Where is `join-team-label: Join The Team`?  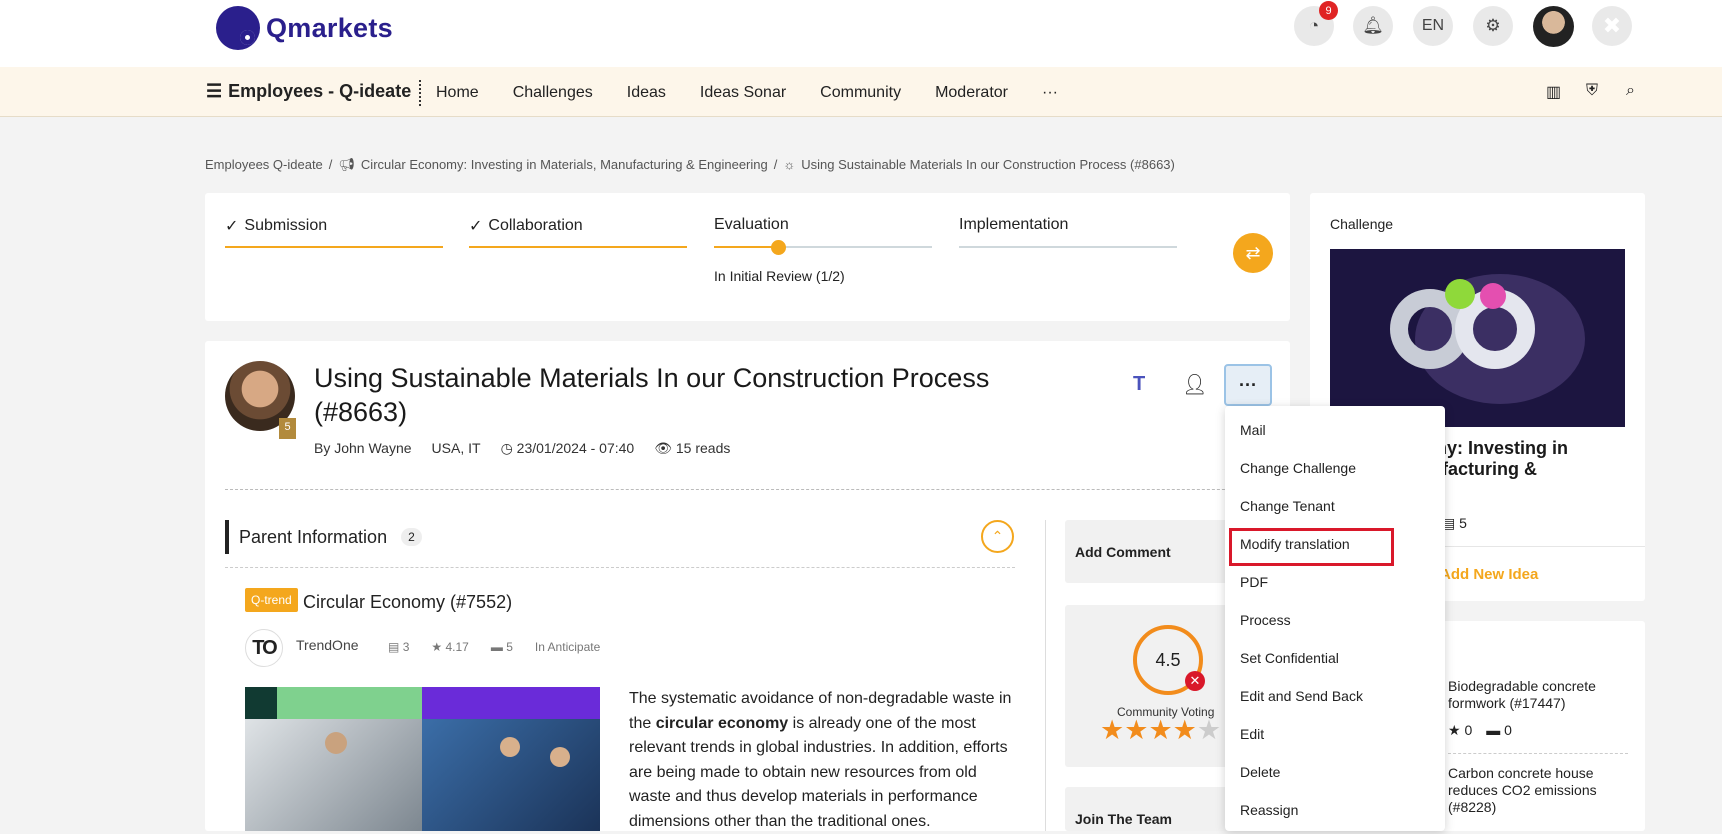 join-team-label: Join The Team is located at coordinates (1123, 819).